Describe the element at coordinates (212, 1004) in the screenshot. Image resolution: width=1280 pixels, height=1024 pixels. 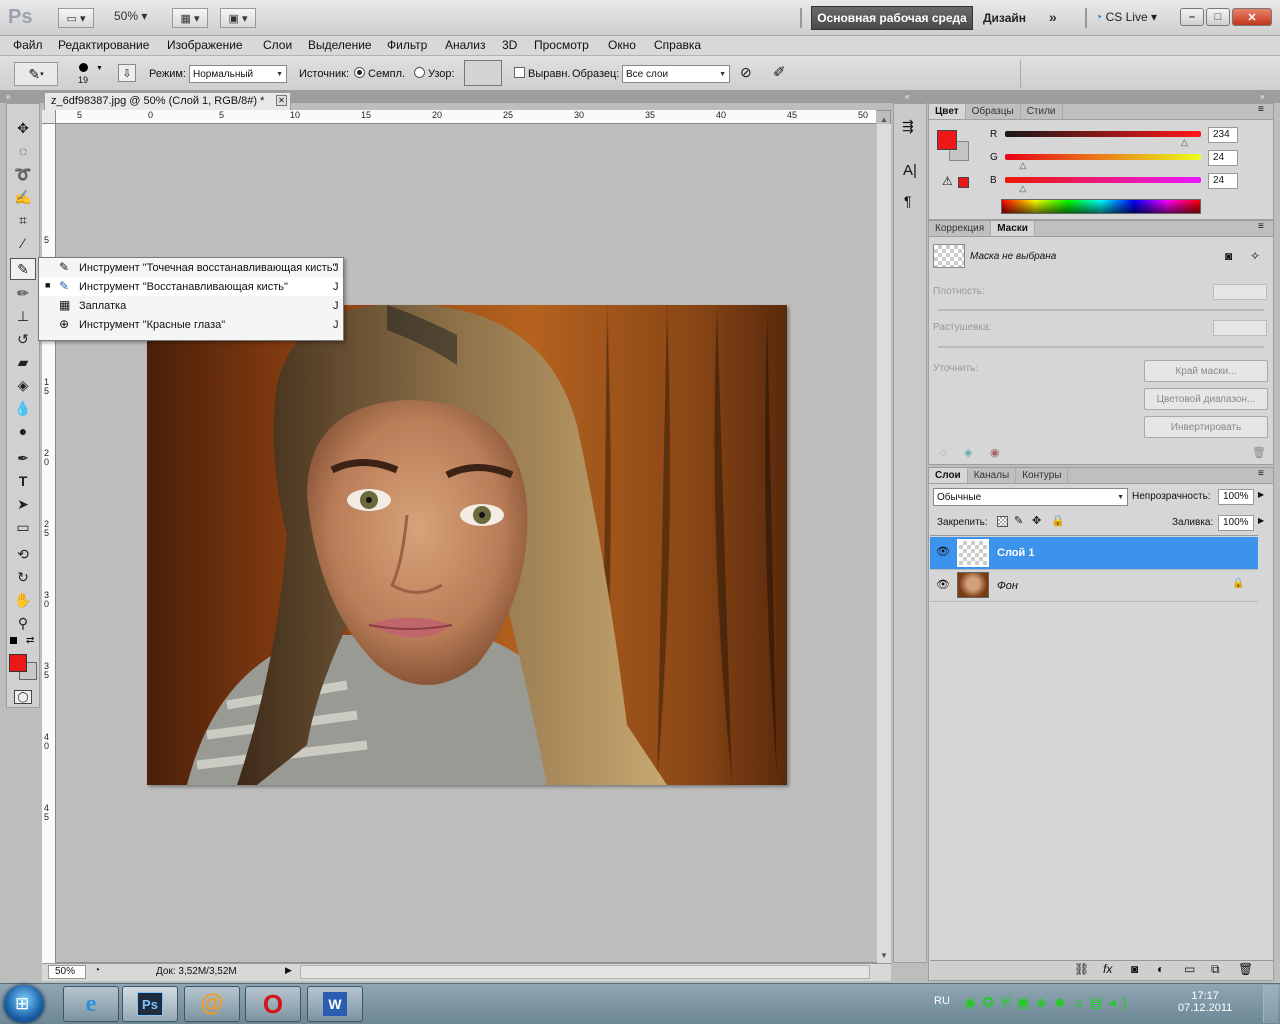
I see `taskbar-mail-button: @` at that location.